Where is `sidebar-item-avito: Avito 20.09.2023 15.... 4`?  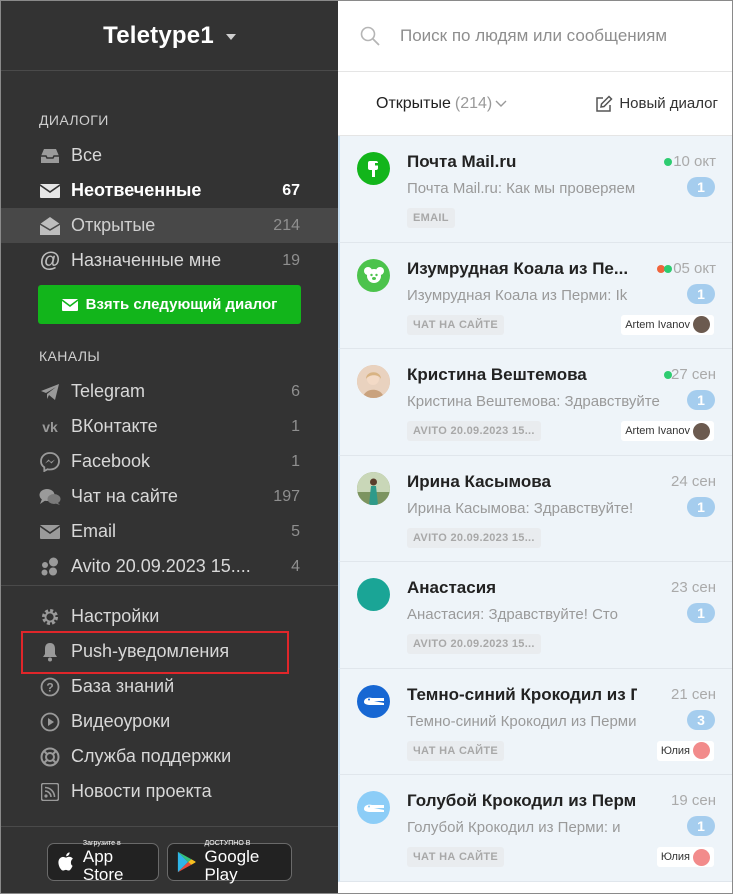
sidebar-item-avito: Avito 20.09.2023 15.... 4 is located at coordinates (169, 566).